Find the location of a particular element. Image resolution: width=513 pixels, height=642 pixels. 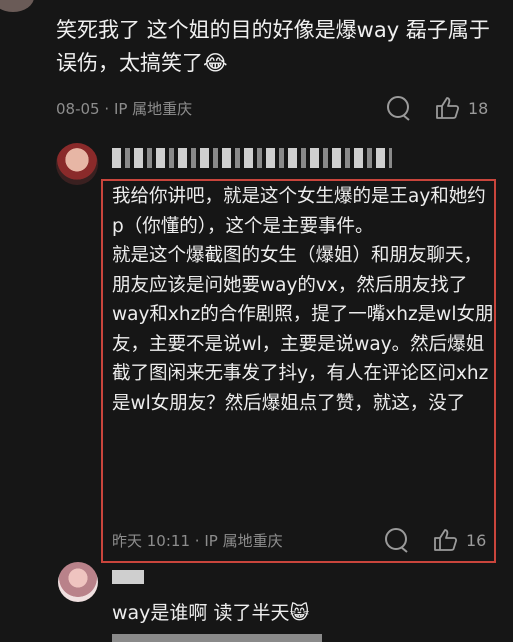

avatar-reply is located at coordinates (77, 164).